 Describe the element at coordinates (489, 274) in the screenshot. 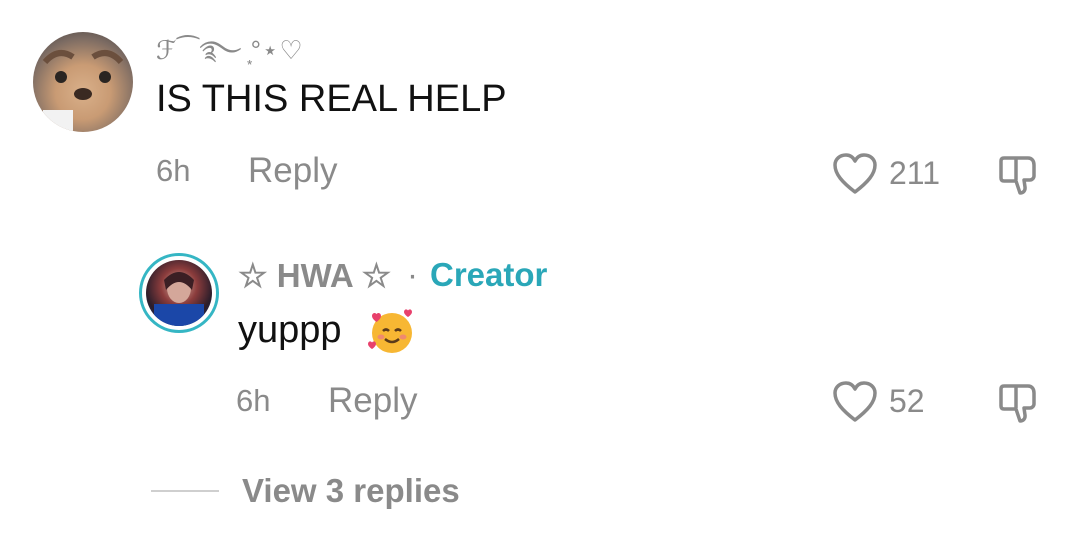

I see `creator-badge: Creator` at that location.